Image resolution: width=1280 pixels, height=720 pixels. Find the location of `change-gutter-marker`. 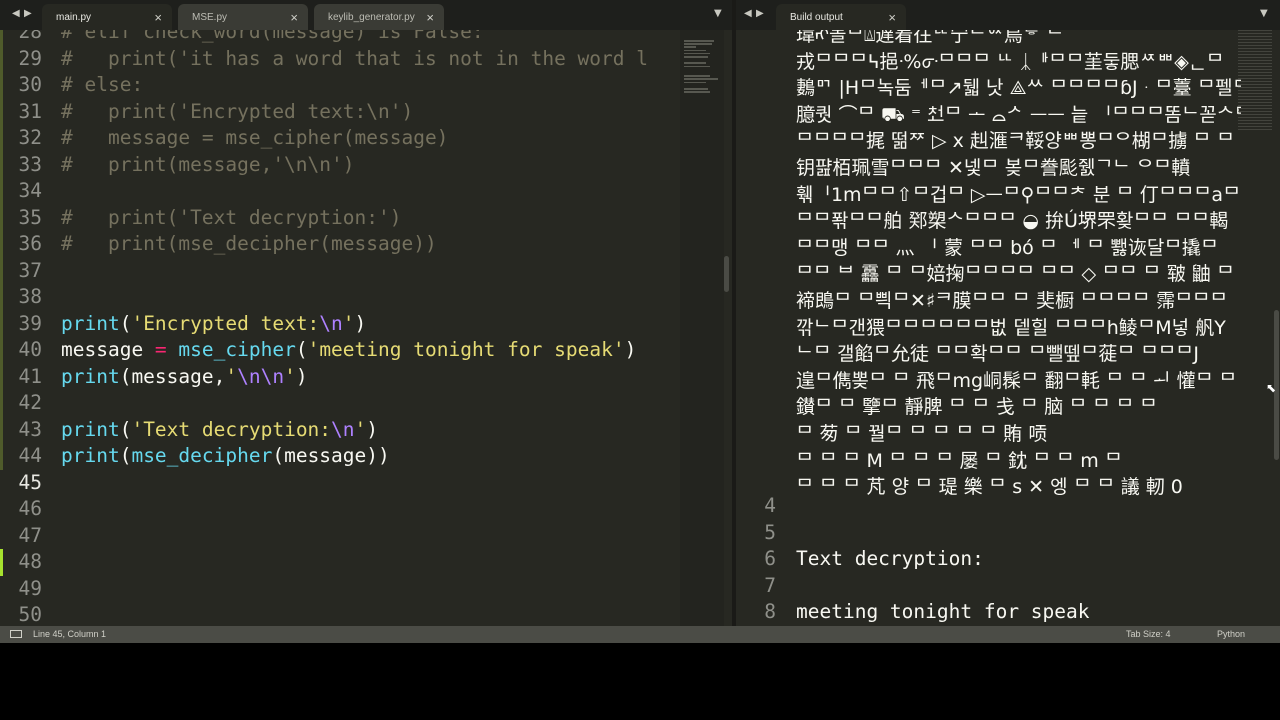

change-gutter-marker is located at coordinates (1, 250).